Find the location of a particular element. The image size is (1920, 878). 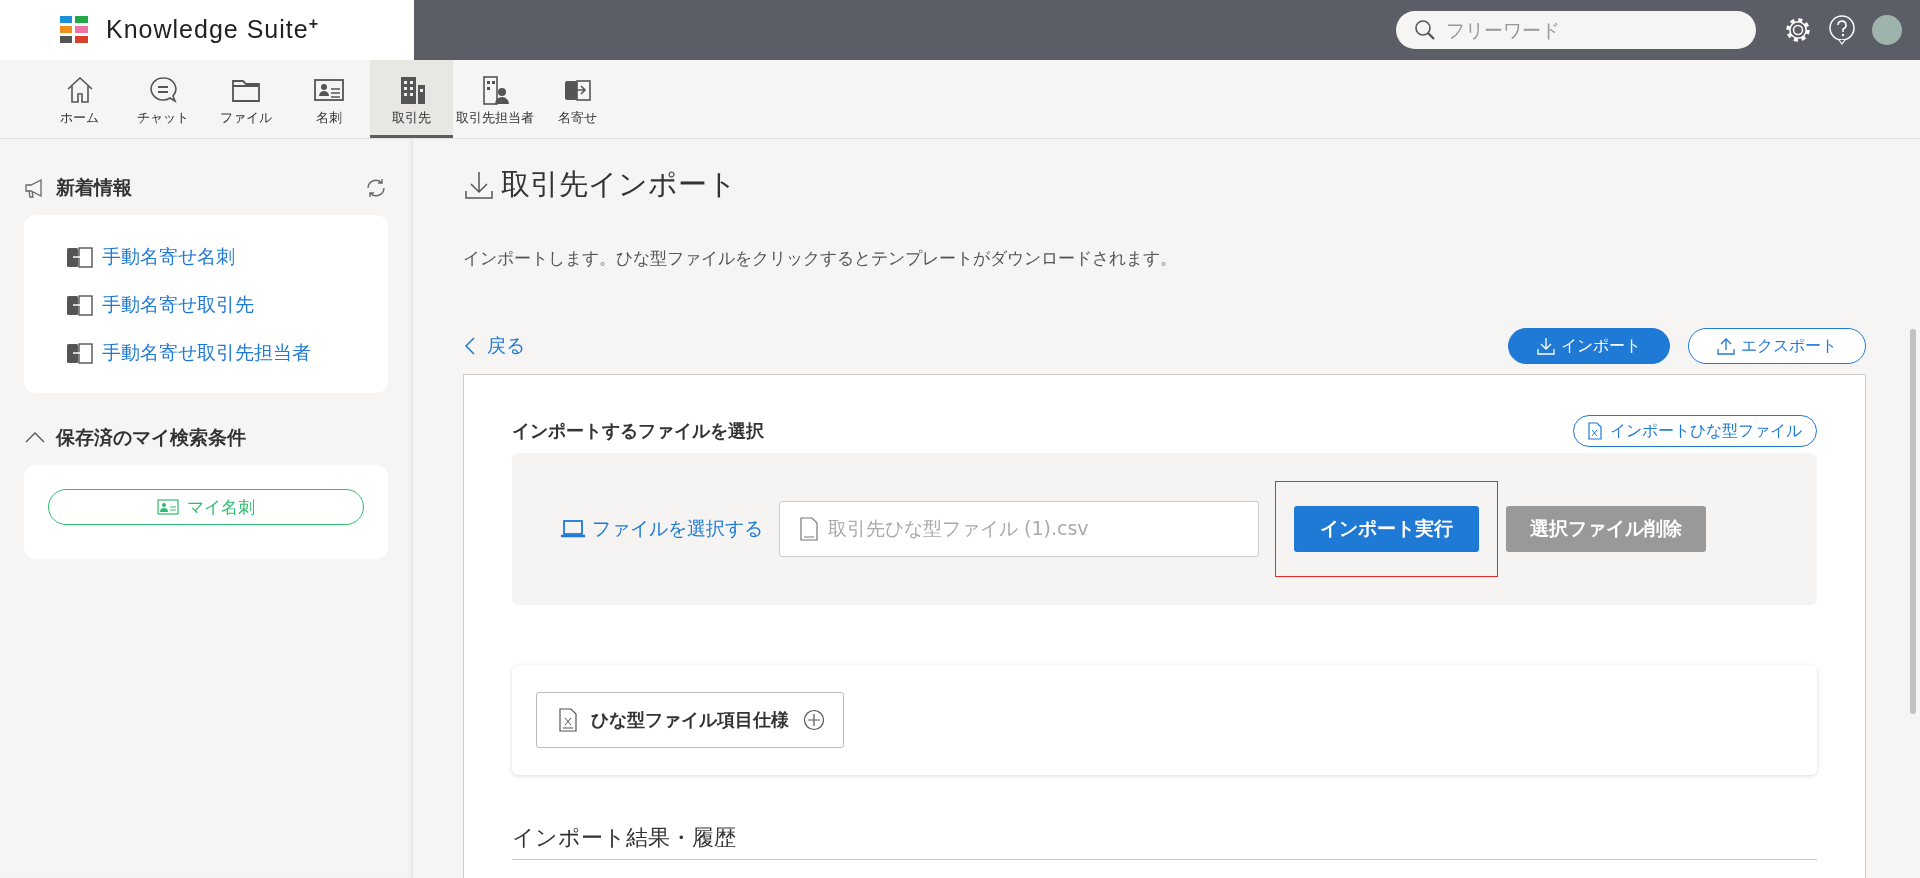

chevron-left-icon is located at coordinates (470, 346).